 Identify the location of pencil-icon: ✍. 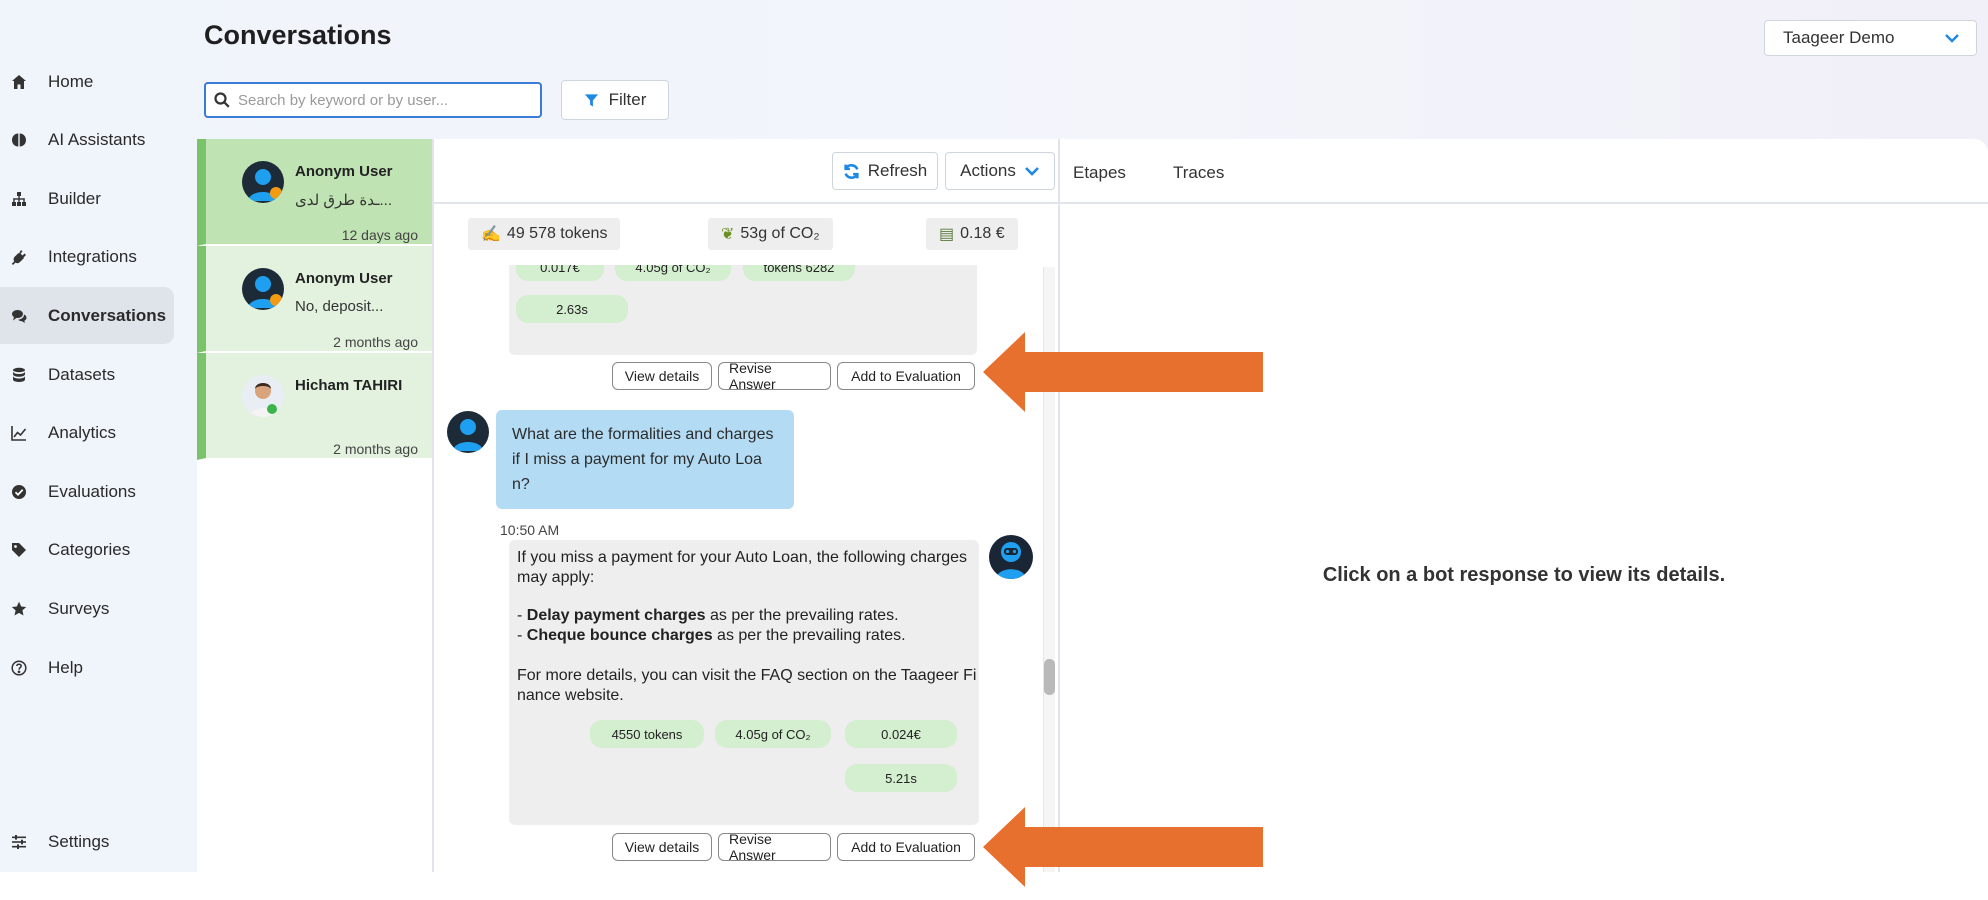
(491, 234).